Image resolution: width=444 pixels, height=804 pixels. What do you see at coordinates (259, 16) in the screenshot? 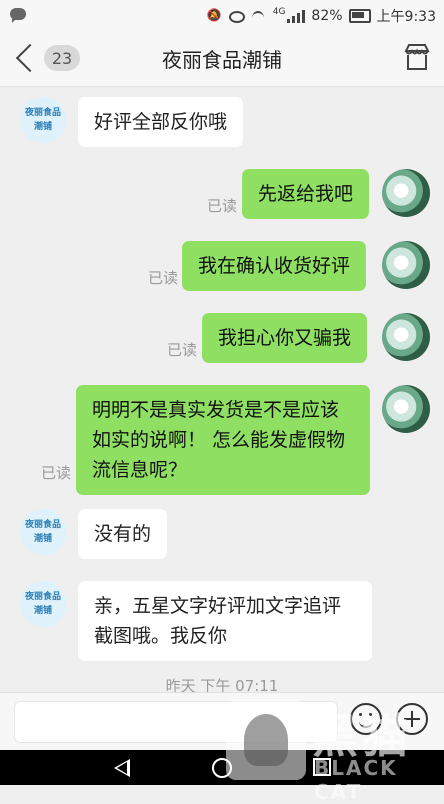
I see `wifi-icon` at bounding box center [259, 16].